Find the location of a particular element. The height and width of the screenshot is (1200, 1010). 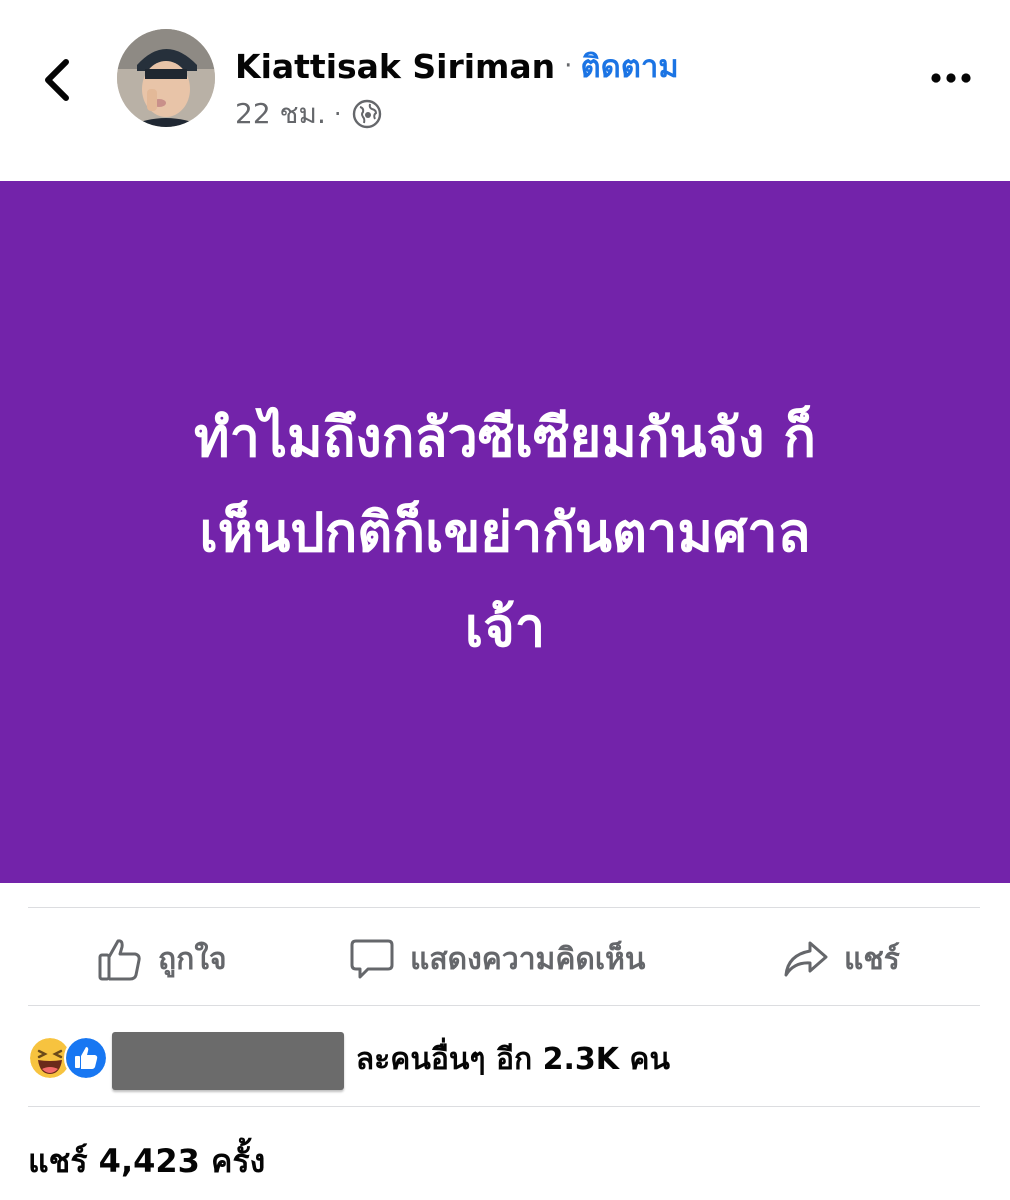

like-reaction-icon is located at coordinates (86, 1058).